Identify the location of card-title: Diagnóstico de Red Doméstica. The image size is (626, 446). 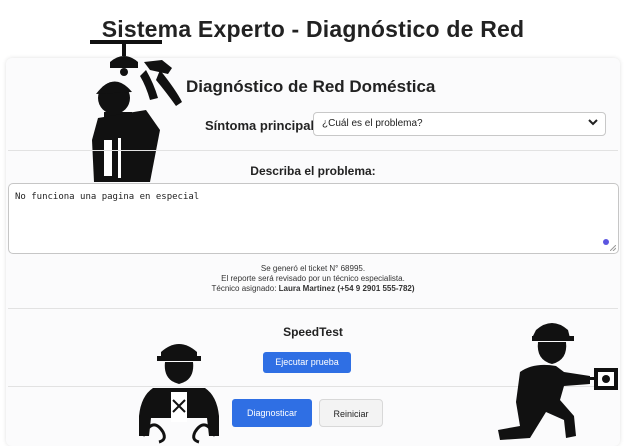
(311, 86).